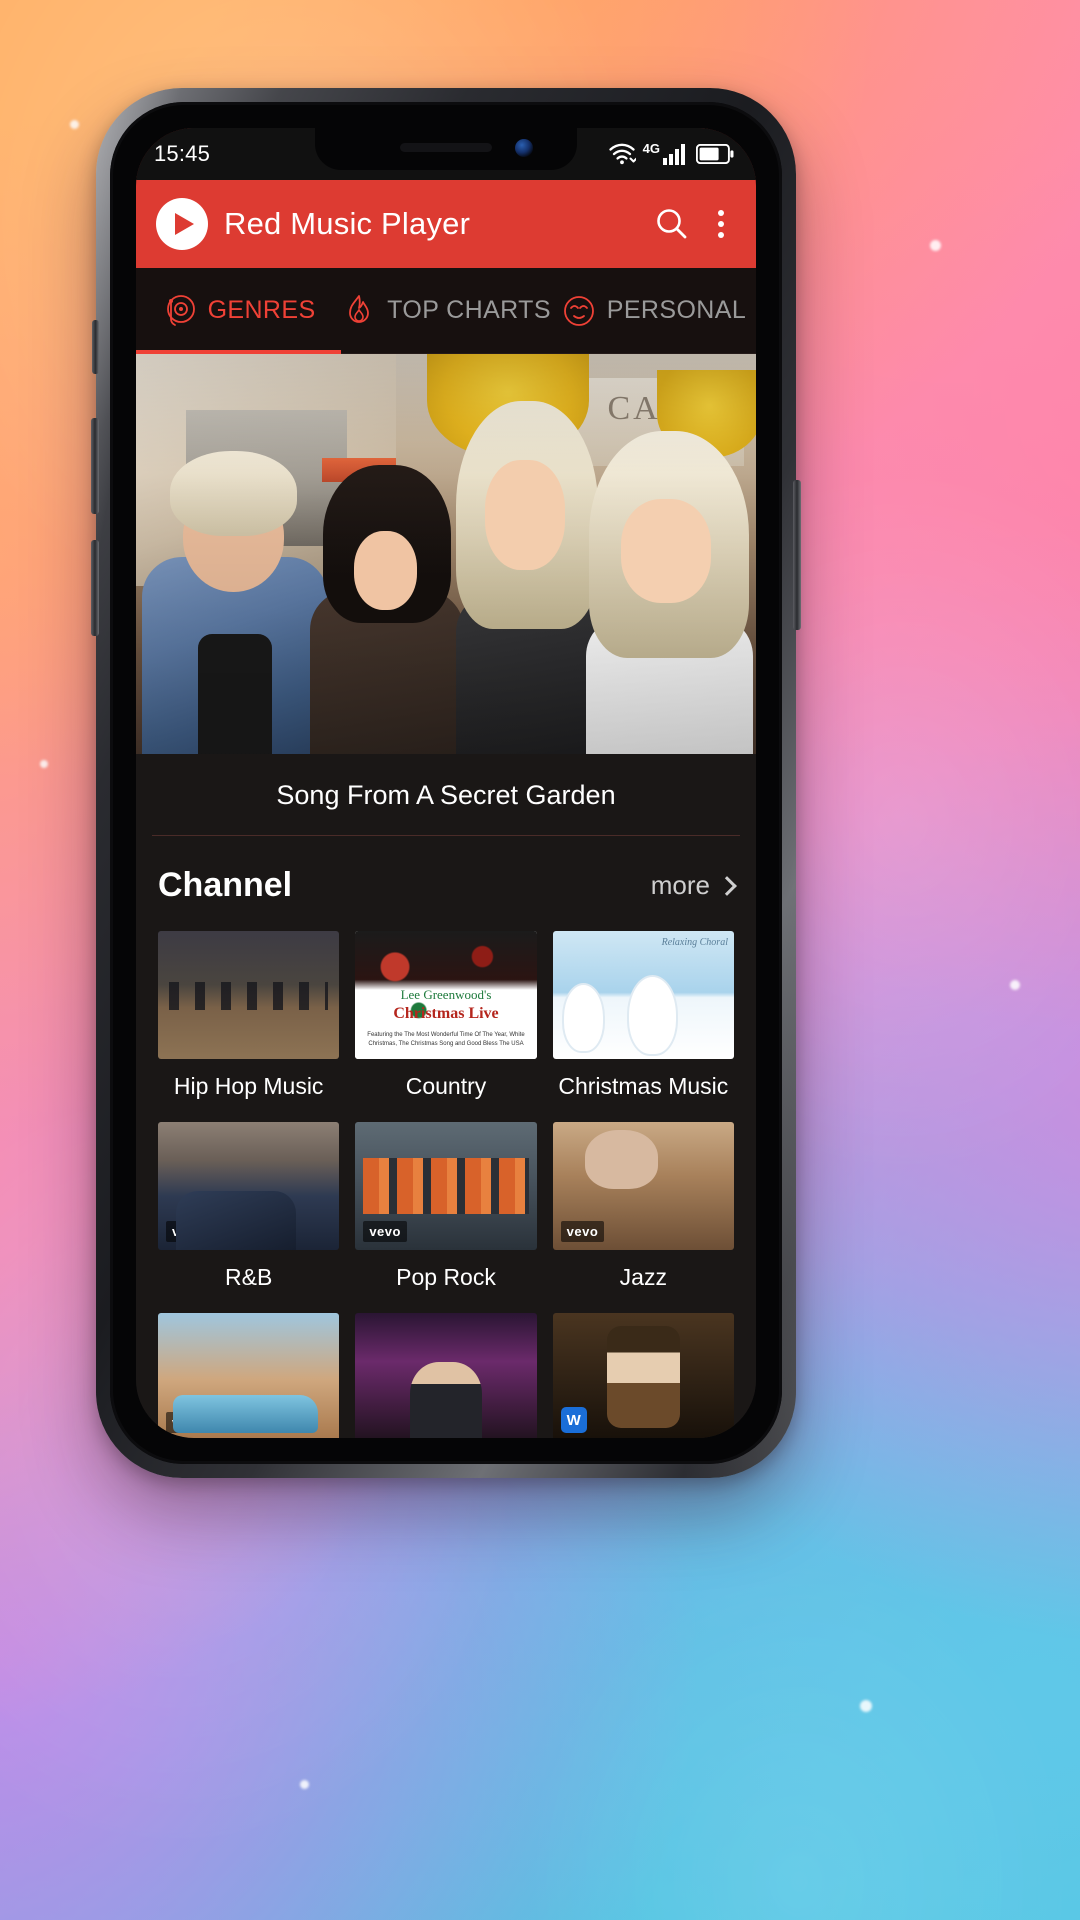 The width and height of the screenshot is (1080, 1920). I want to click on flame-icon, so click(359, 308).